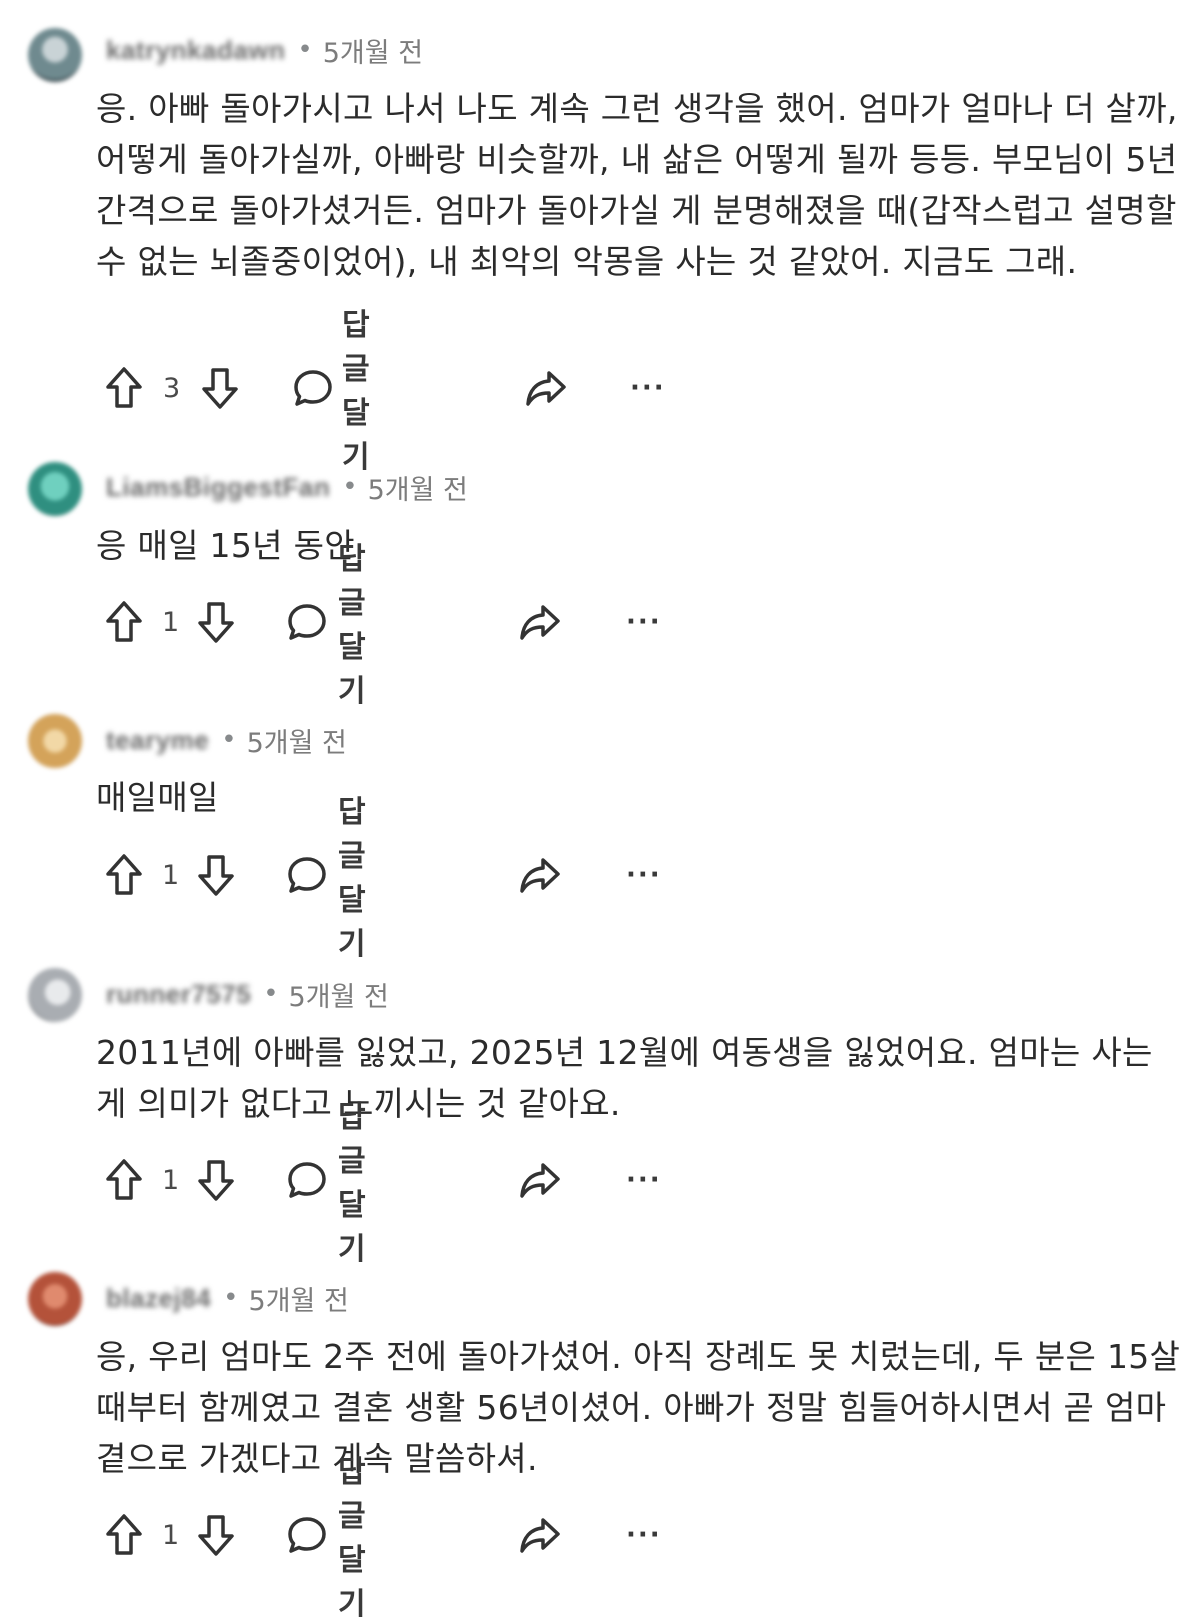 This screenshot has height=1623, width=1200. What do you see at coordinates (157, 740) in the screenshot?
I see `username: tearyme` at bounding box center [157, 740].